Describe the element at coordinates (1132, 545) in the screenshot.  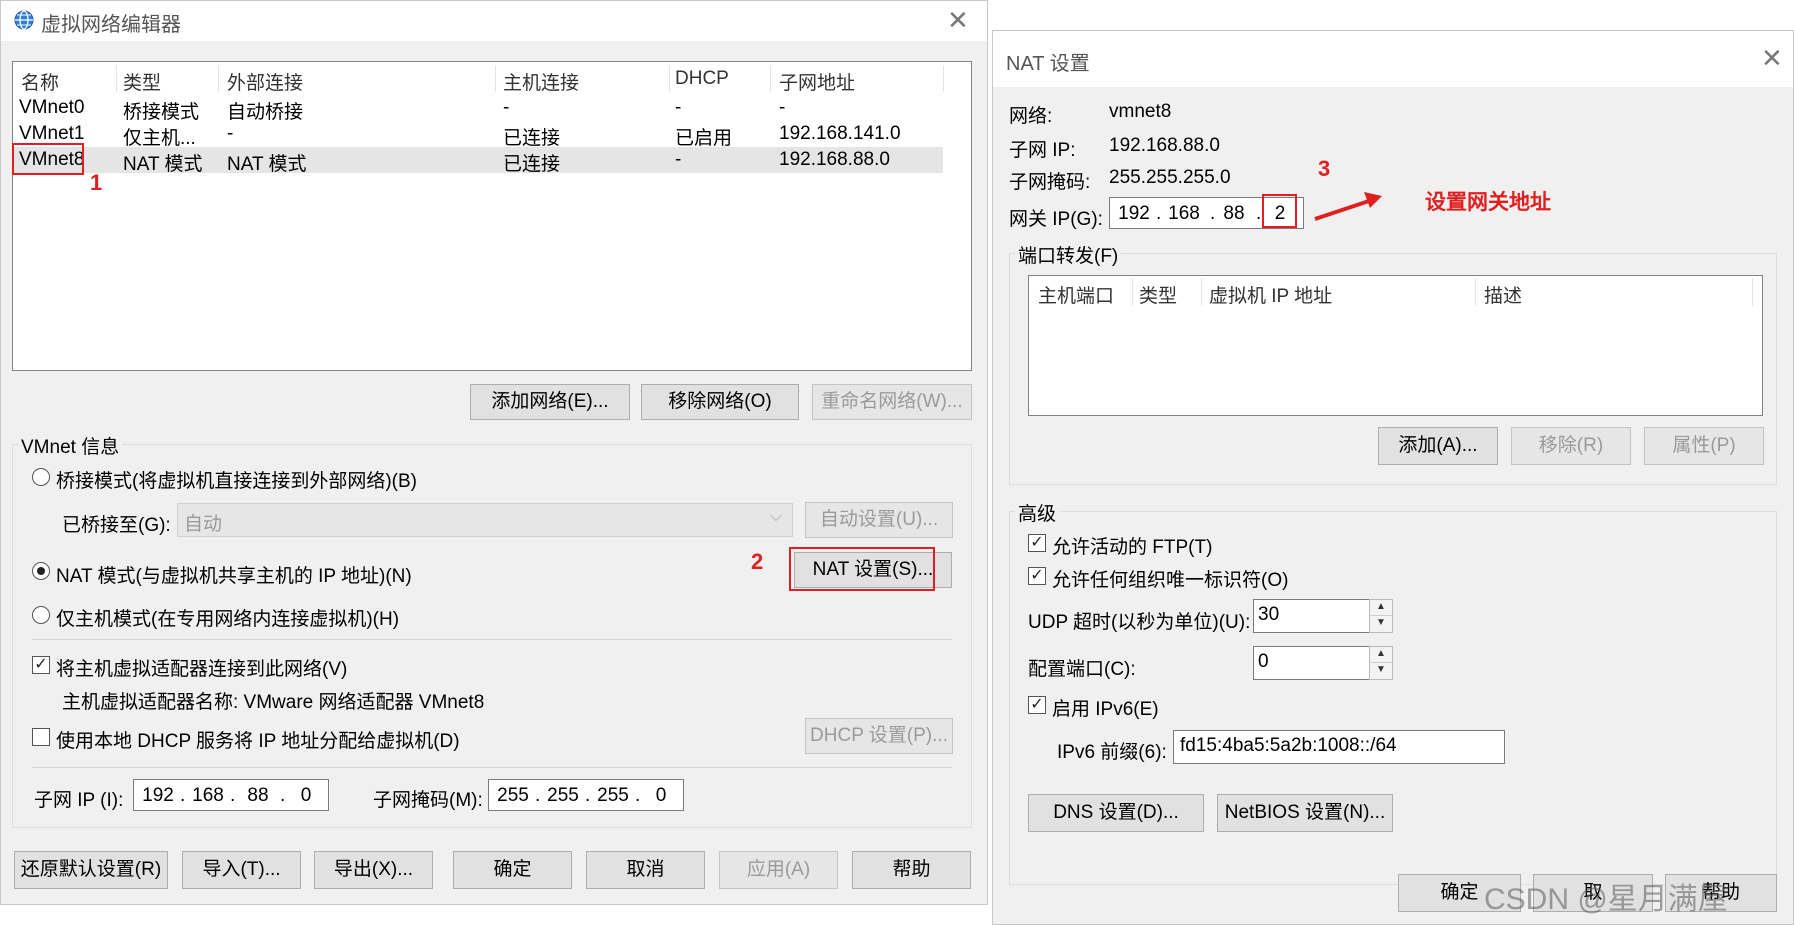
I see `allow-ftp-label: 允许活动的 FTP(T)` at that location.